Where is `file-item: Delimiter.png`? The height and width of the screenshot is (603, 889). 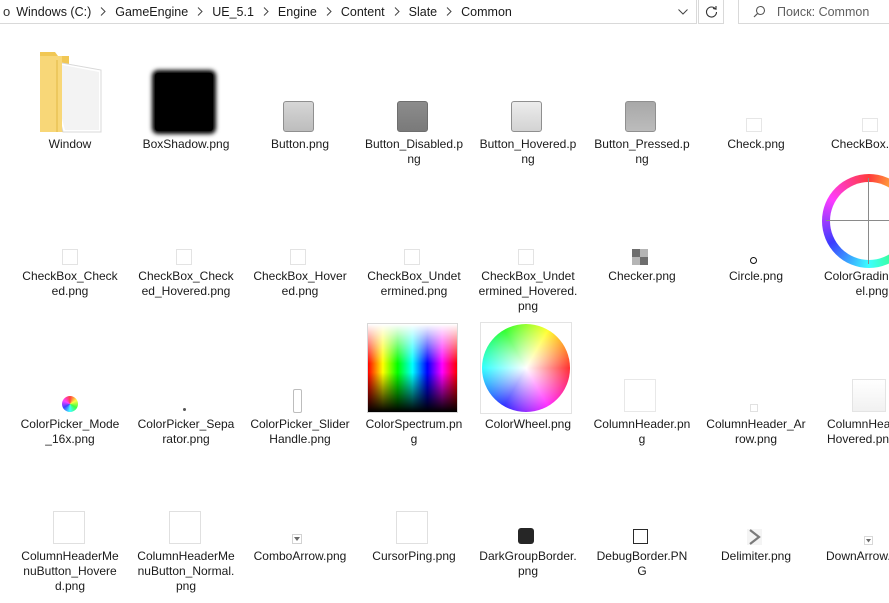
file-item: Delimiter.png is located at coordinates (756, 527).